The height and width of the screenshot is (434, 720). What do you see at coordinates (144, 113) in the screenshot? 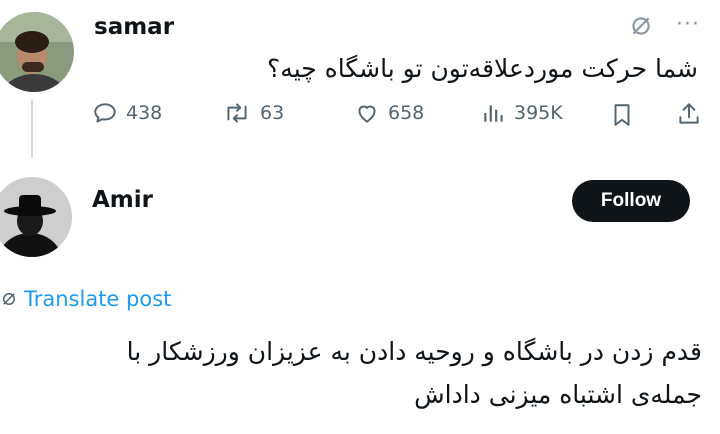
I see `reply-count: 438` at bounding box center [144, 113].